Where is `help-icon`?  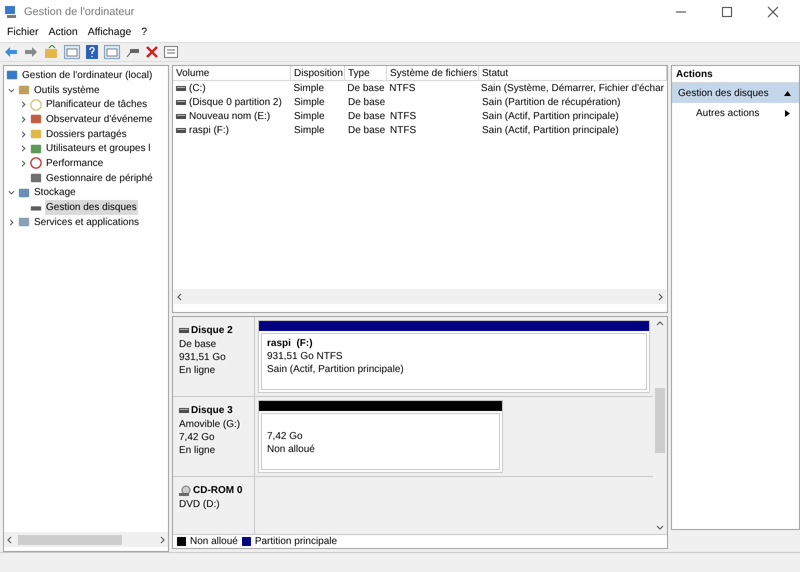 help-icon is located at coordinates (92, 52).